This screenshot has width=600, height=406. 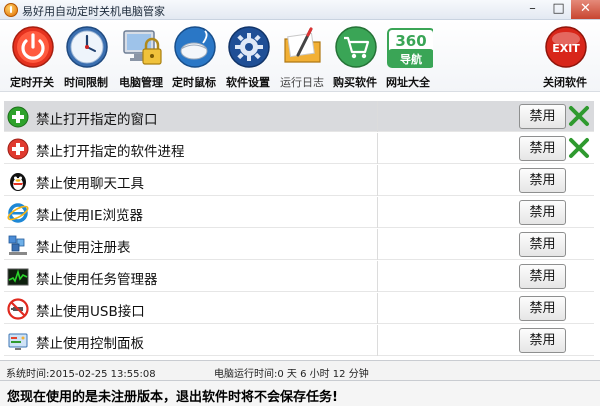 What do you see at coordinates (110, 152) in the screenshot?
I see `row-label: 禁止打开指定的软件进程` at bounding box center [110, 152].